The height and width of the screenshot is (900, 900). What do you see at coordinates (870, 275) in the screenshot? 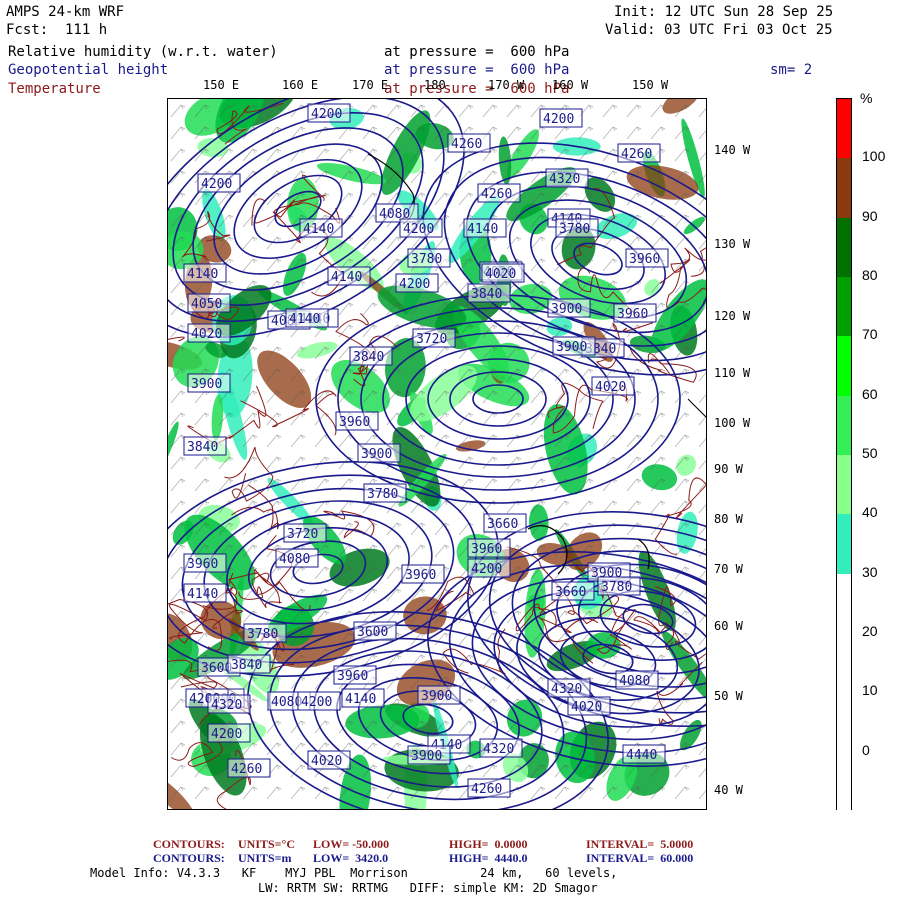
I see `colorbar-tick-label: 80` at bounding box center [870, 275].